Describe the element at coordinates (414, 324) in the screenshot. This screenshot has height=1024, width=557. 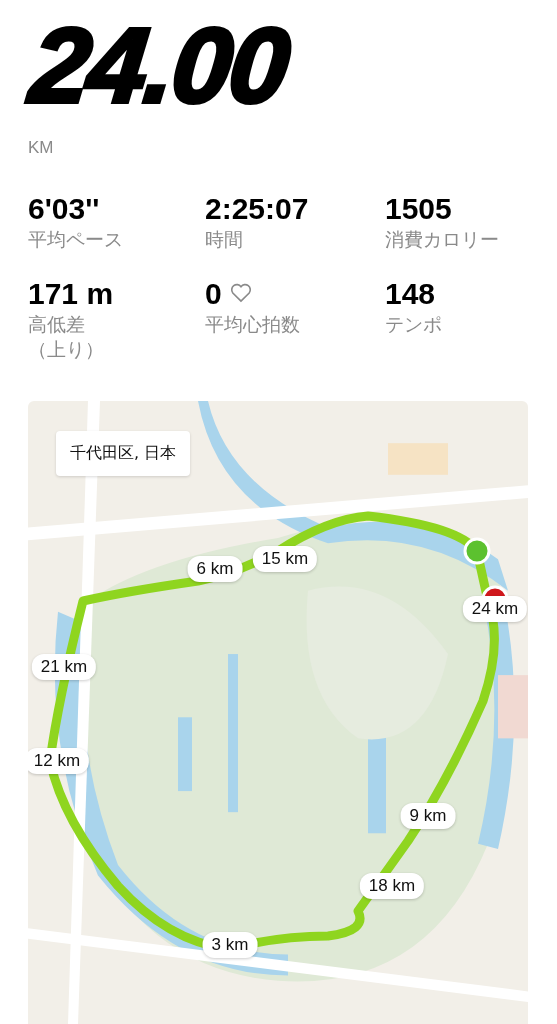
I see `stat-label: テンポ` at that location.